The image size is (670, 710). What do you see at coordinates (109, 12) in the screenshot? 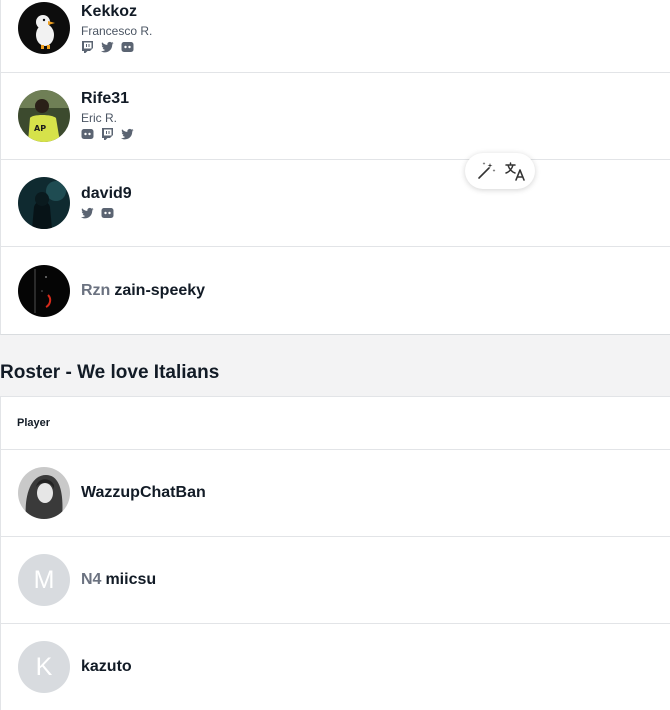
I see `player-name: Kekkoz` at bounding box center [109, 12].